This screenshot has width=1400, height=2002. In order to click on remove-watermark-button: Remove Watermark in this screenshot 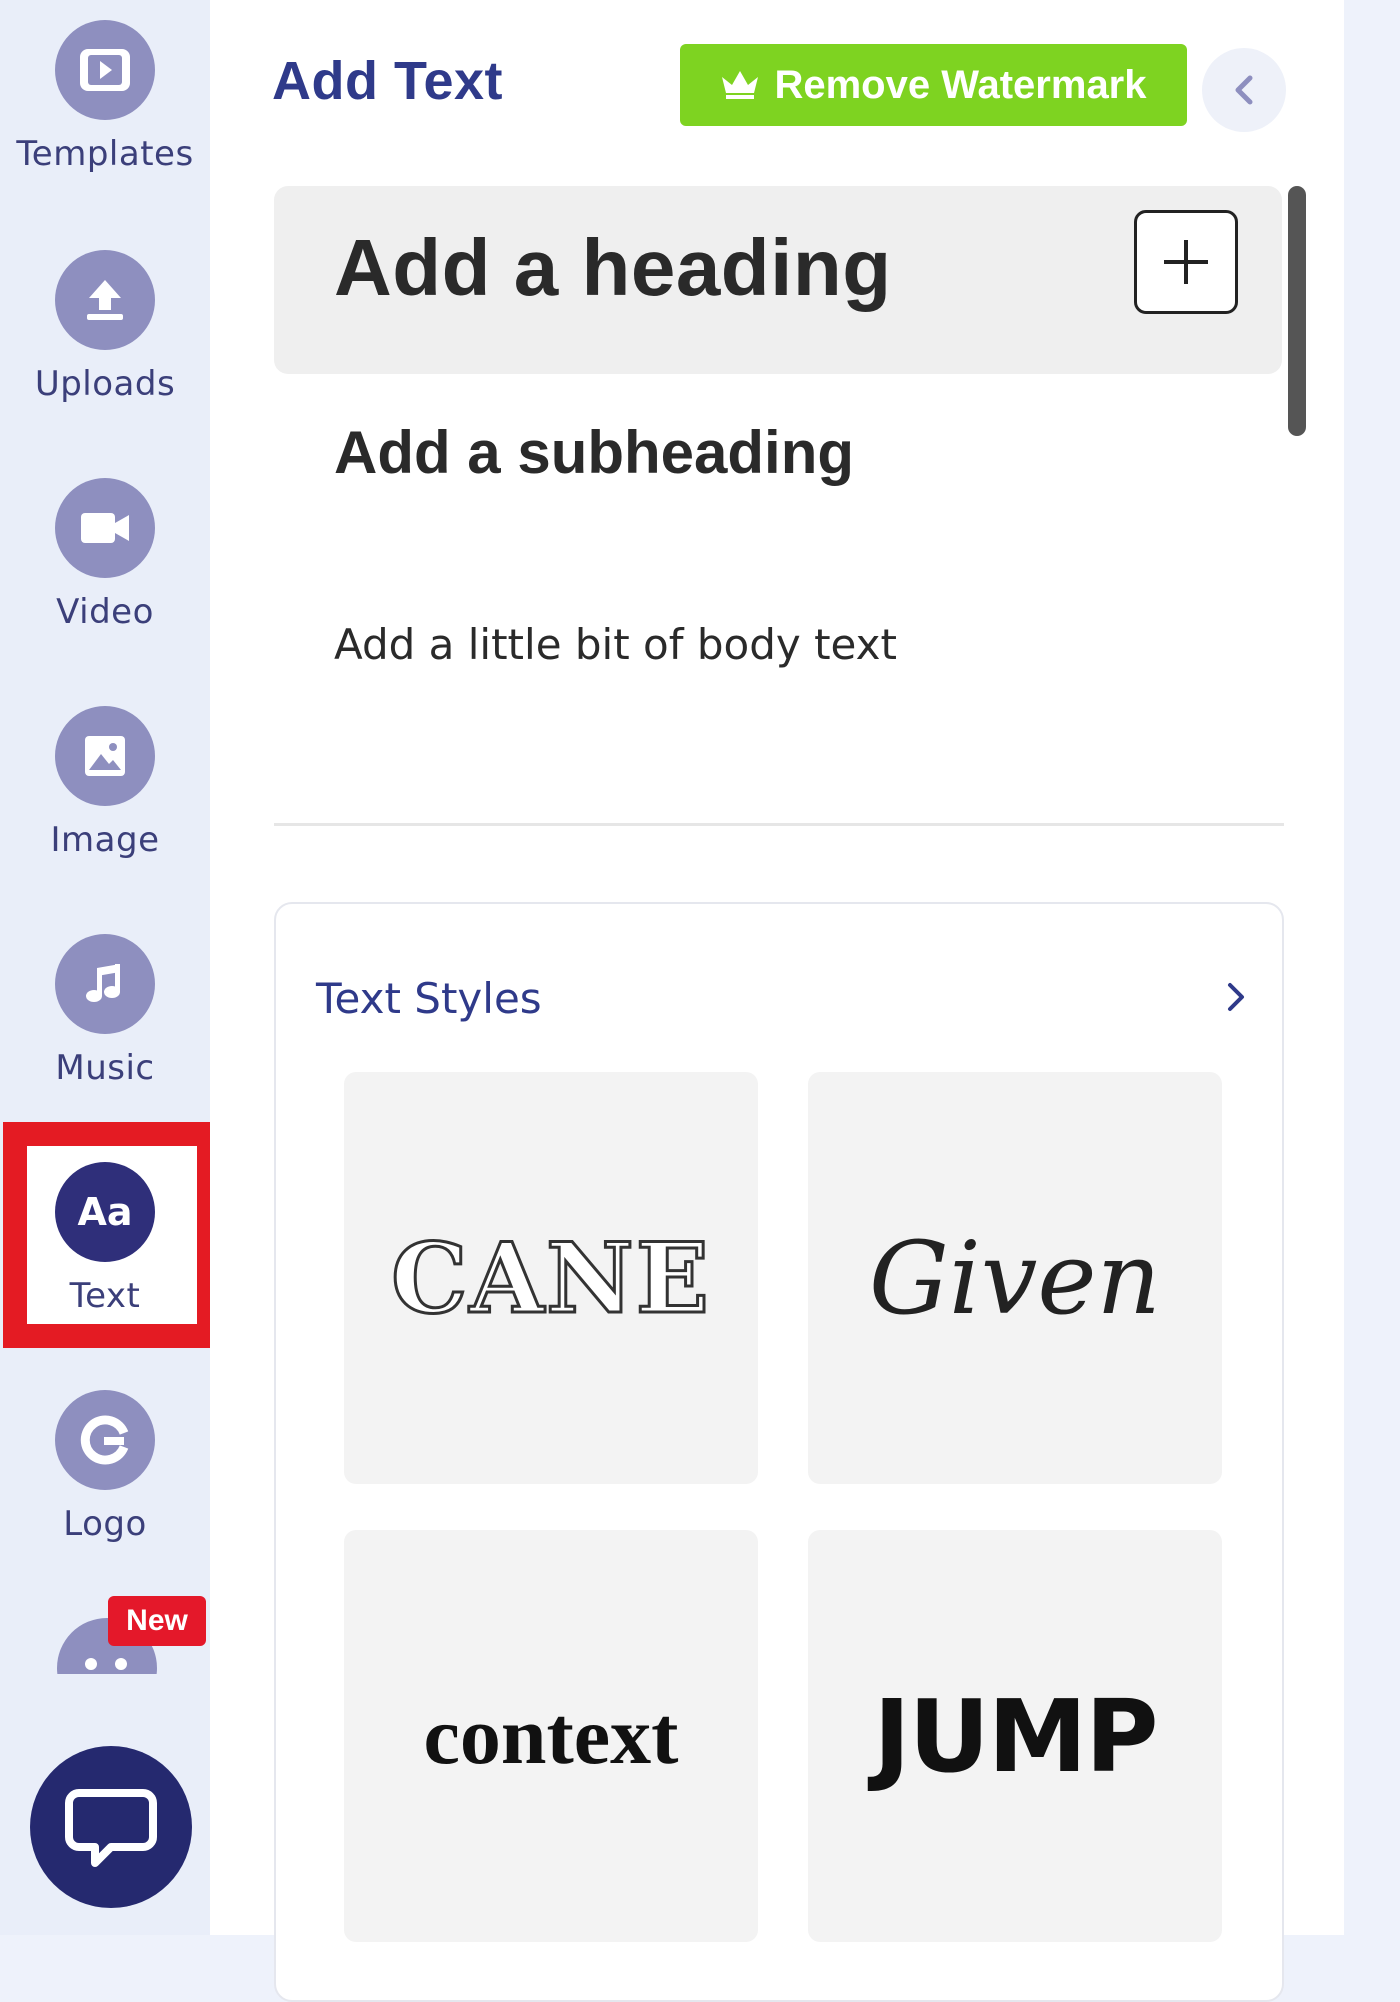, I will do `click(933, 85)`.